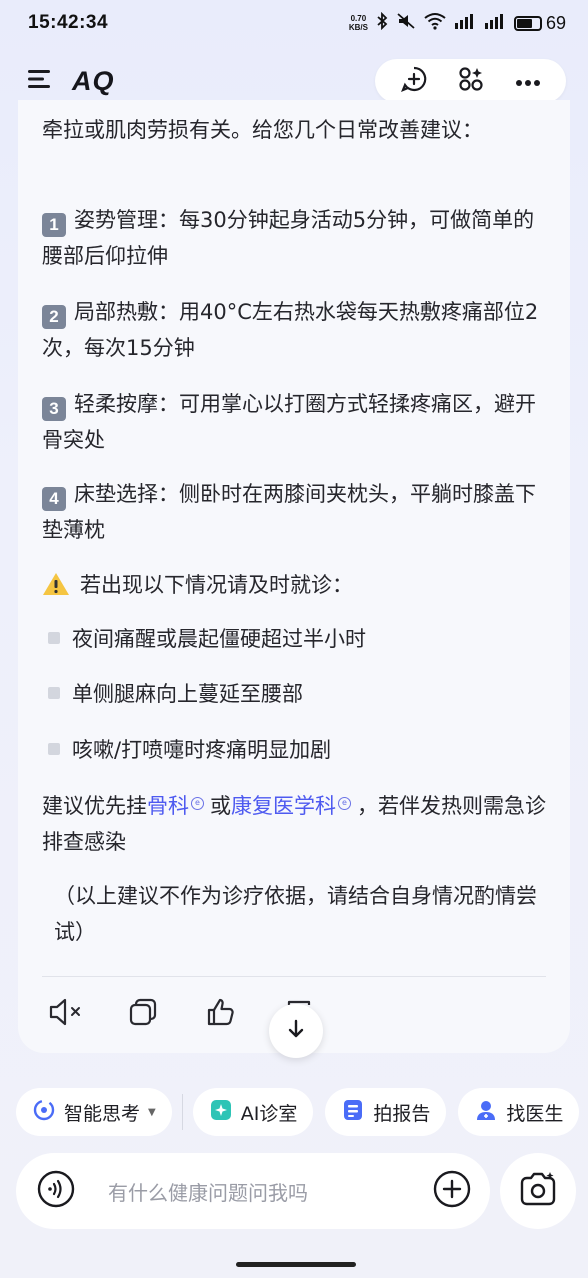  What do you see at coordinates (54, 499) in the screenshot?
I see `number-badge: 4` at bounding box center [54, 499].